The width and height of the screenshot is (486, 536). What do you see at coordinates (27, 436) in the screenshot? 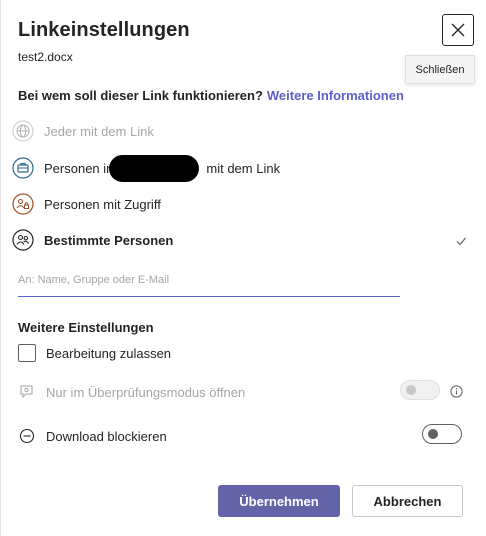
I see `block-icon` at bounding box center [27, 436].